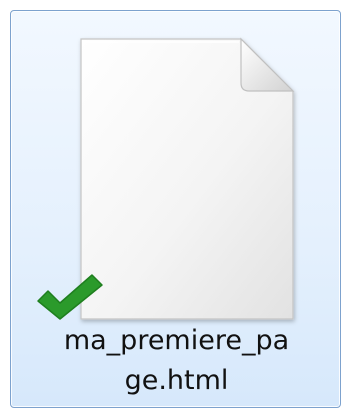 This screenshot has height=419, width=354. I want to click on file-name-line-2: ge.html, so click(176, 380).